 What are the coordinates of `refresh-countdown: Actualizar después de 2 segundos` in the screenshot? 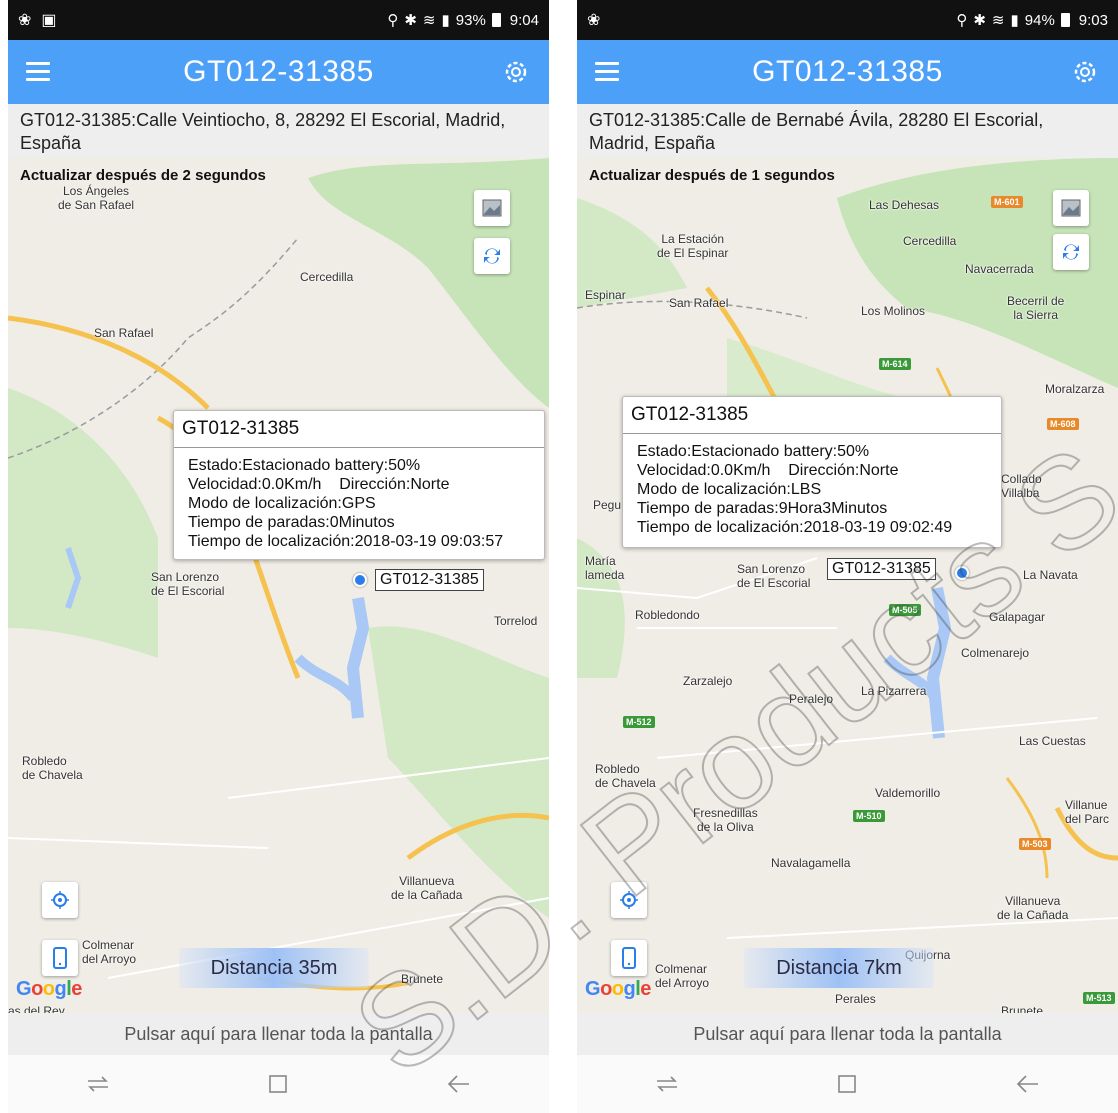 It's located at (143, 175).